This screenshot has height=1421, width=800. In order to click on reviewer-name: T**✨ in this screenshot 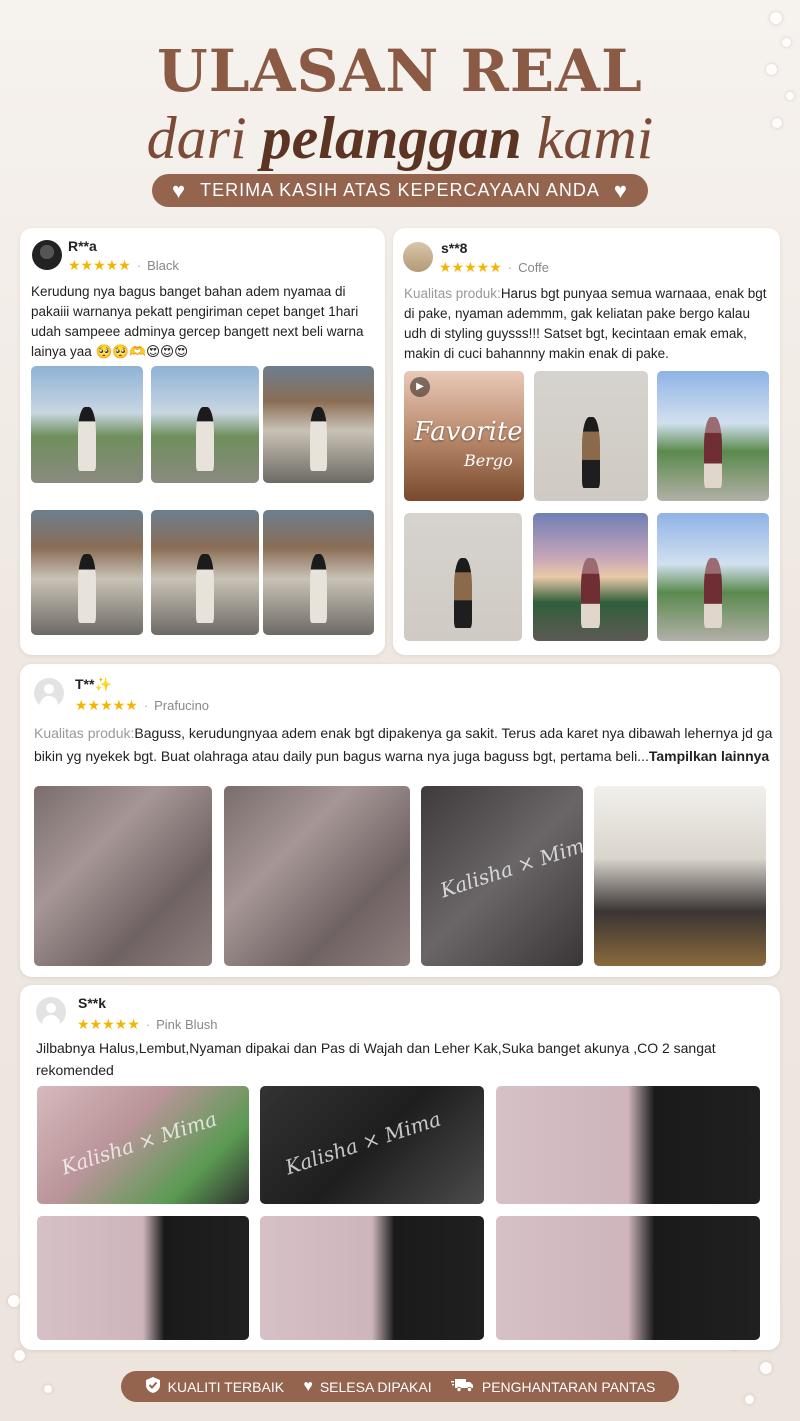, I will do `click(93, 684)`.